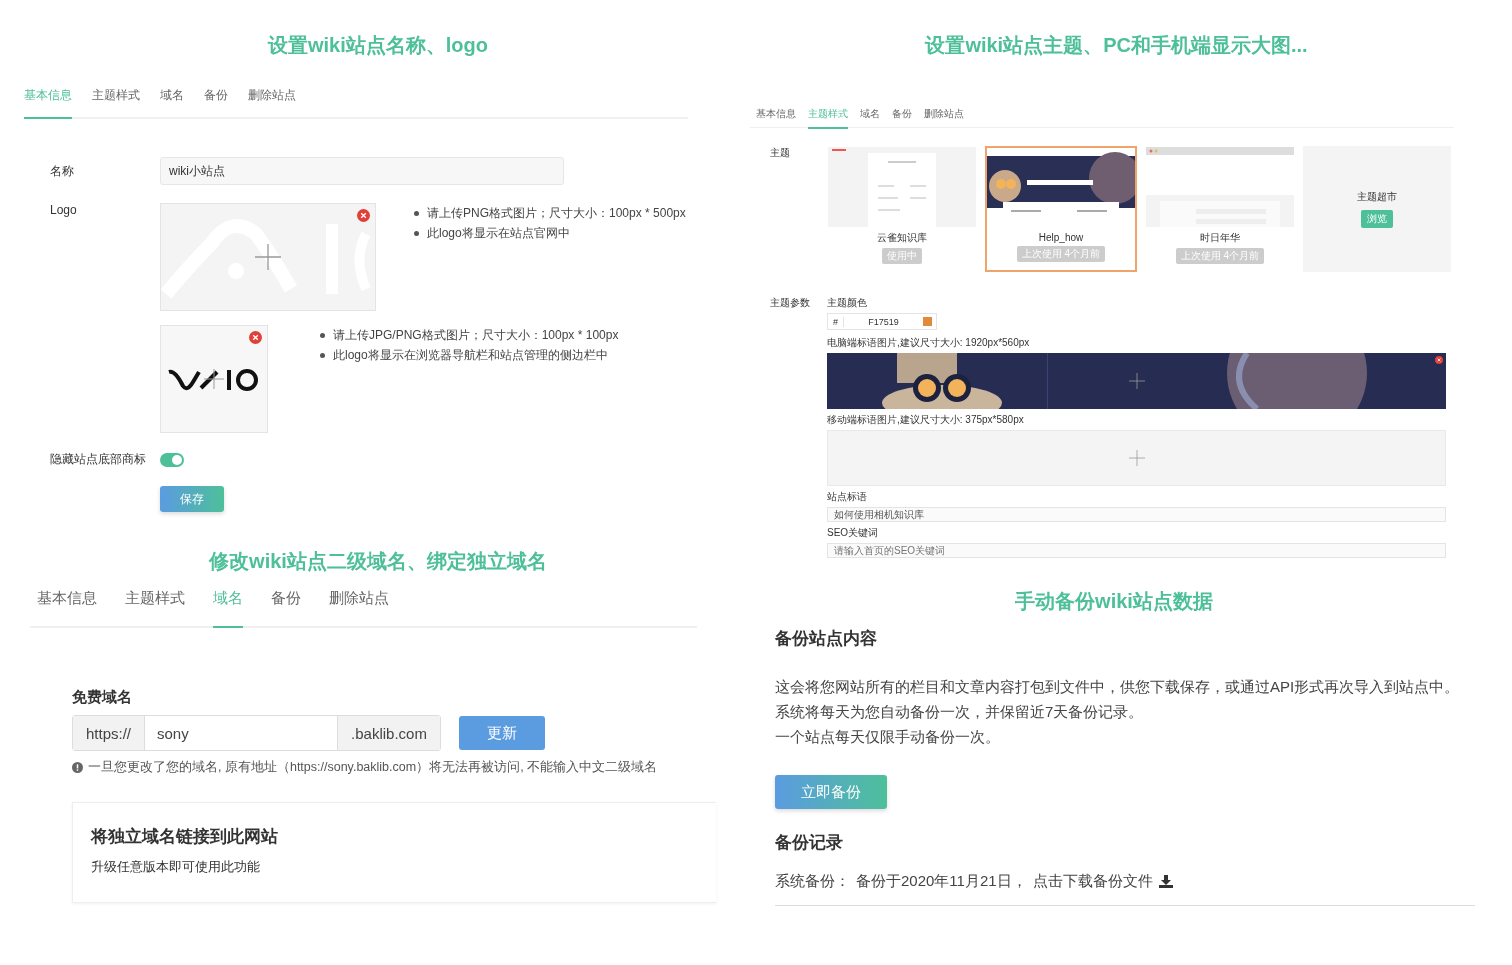 This screenshot has width=1512, height=965. What do you see at coordinates (809, 843) in the screenshot?
I see `section-heading: 备份记录` at bounding box center [809, 843].